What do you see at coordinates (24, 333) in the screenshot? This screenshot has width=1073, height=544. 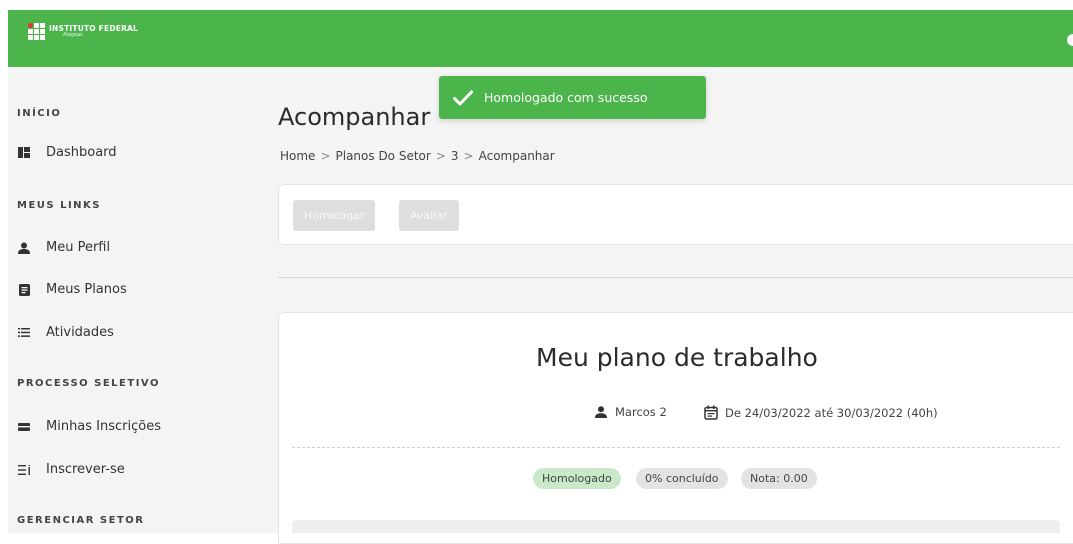 I see `list-icon` at bounding box center [24, 333].